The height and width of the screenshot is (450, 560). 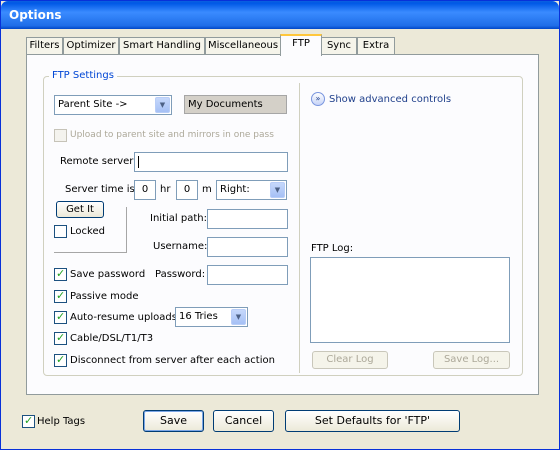 I want to click on ftp-log-textarea, so click(x=410, y=300).